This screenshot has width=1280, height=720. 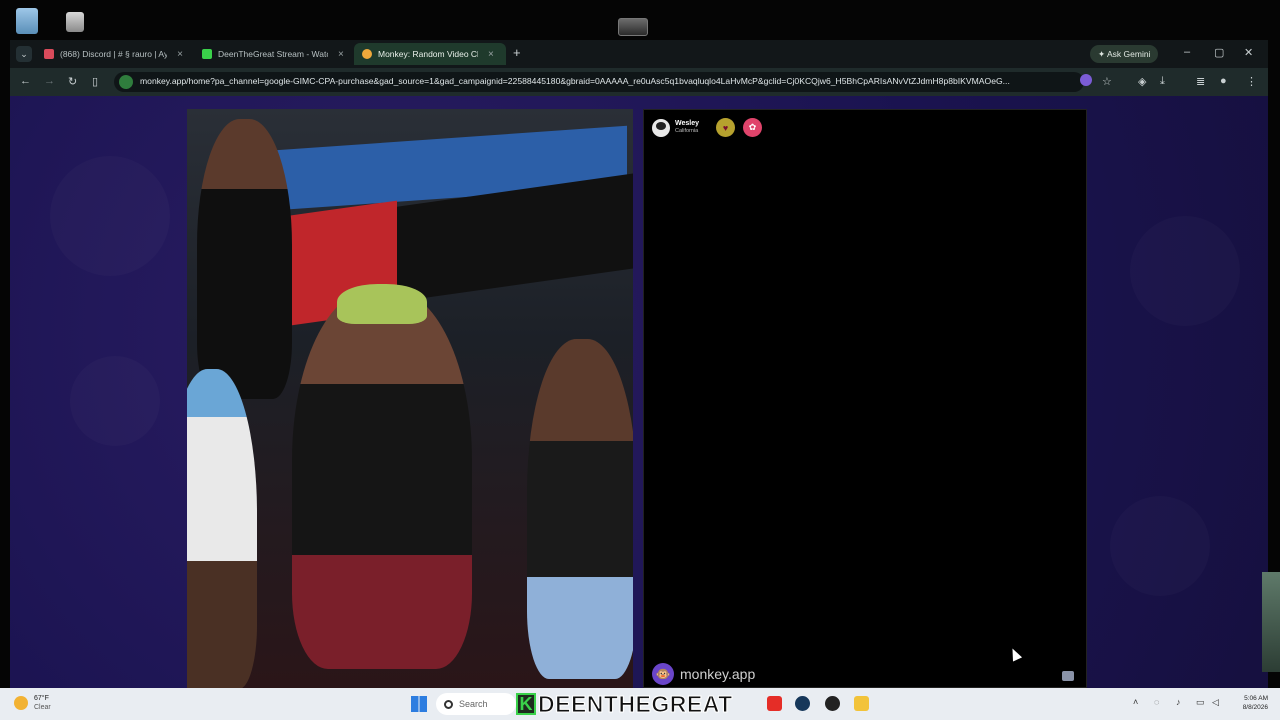 I want to click on bookmark-star-icon: ☆, so click(x=1107, y=81).